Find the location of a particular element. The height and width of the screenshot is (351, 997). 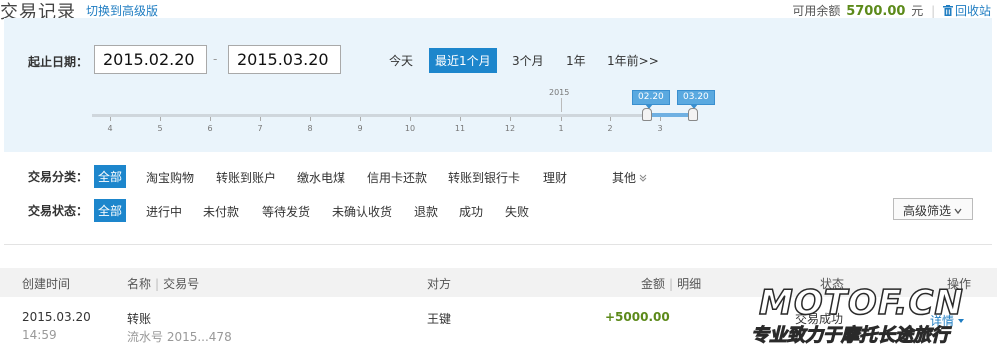

end-date-input: 2015.03.20 is located at coordinates (284, 59).